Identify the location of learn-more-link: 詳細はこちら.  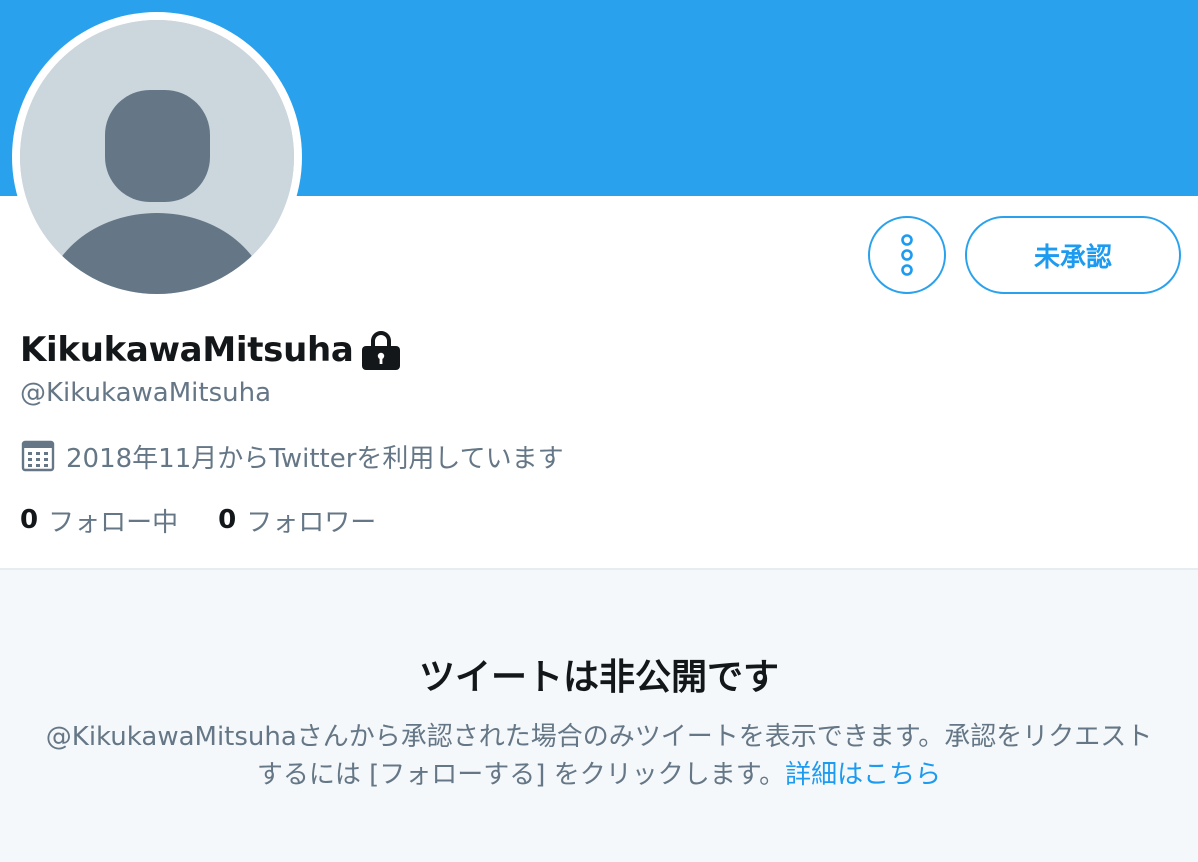
(863, 775).